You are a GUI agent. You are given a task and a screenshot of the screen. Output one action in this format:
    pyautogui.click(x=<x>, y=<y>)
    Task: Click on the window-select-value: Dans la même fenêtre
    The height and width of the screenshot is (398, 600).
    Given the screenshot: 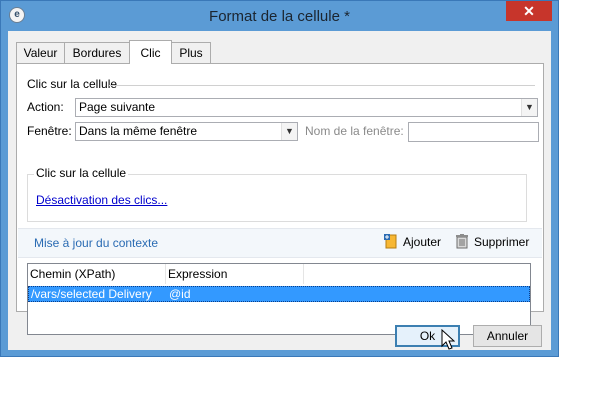 What is the action you would take?
    pyautogui.click(x=138, y=131)
    